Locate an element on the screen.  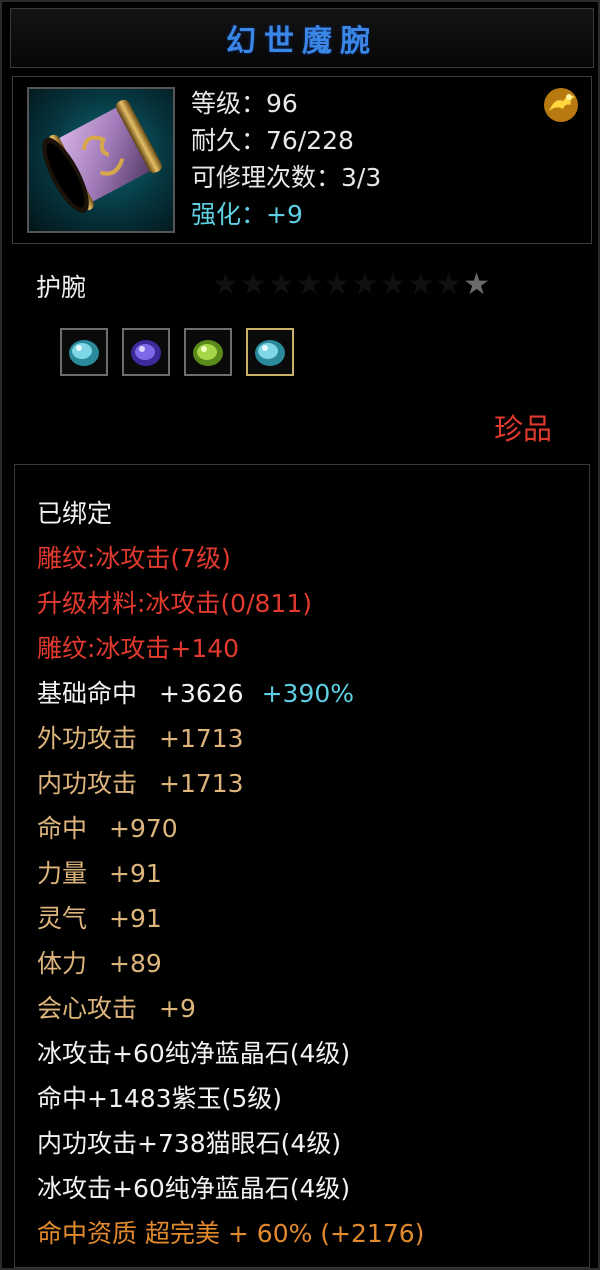
attribute-row: 体力 +89 is located at coordinates (230, 963).